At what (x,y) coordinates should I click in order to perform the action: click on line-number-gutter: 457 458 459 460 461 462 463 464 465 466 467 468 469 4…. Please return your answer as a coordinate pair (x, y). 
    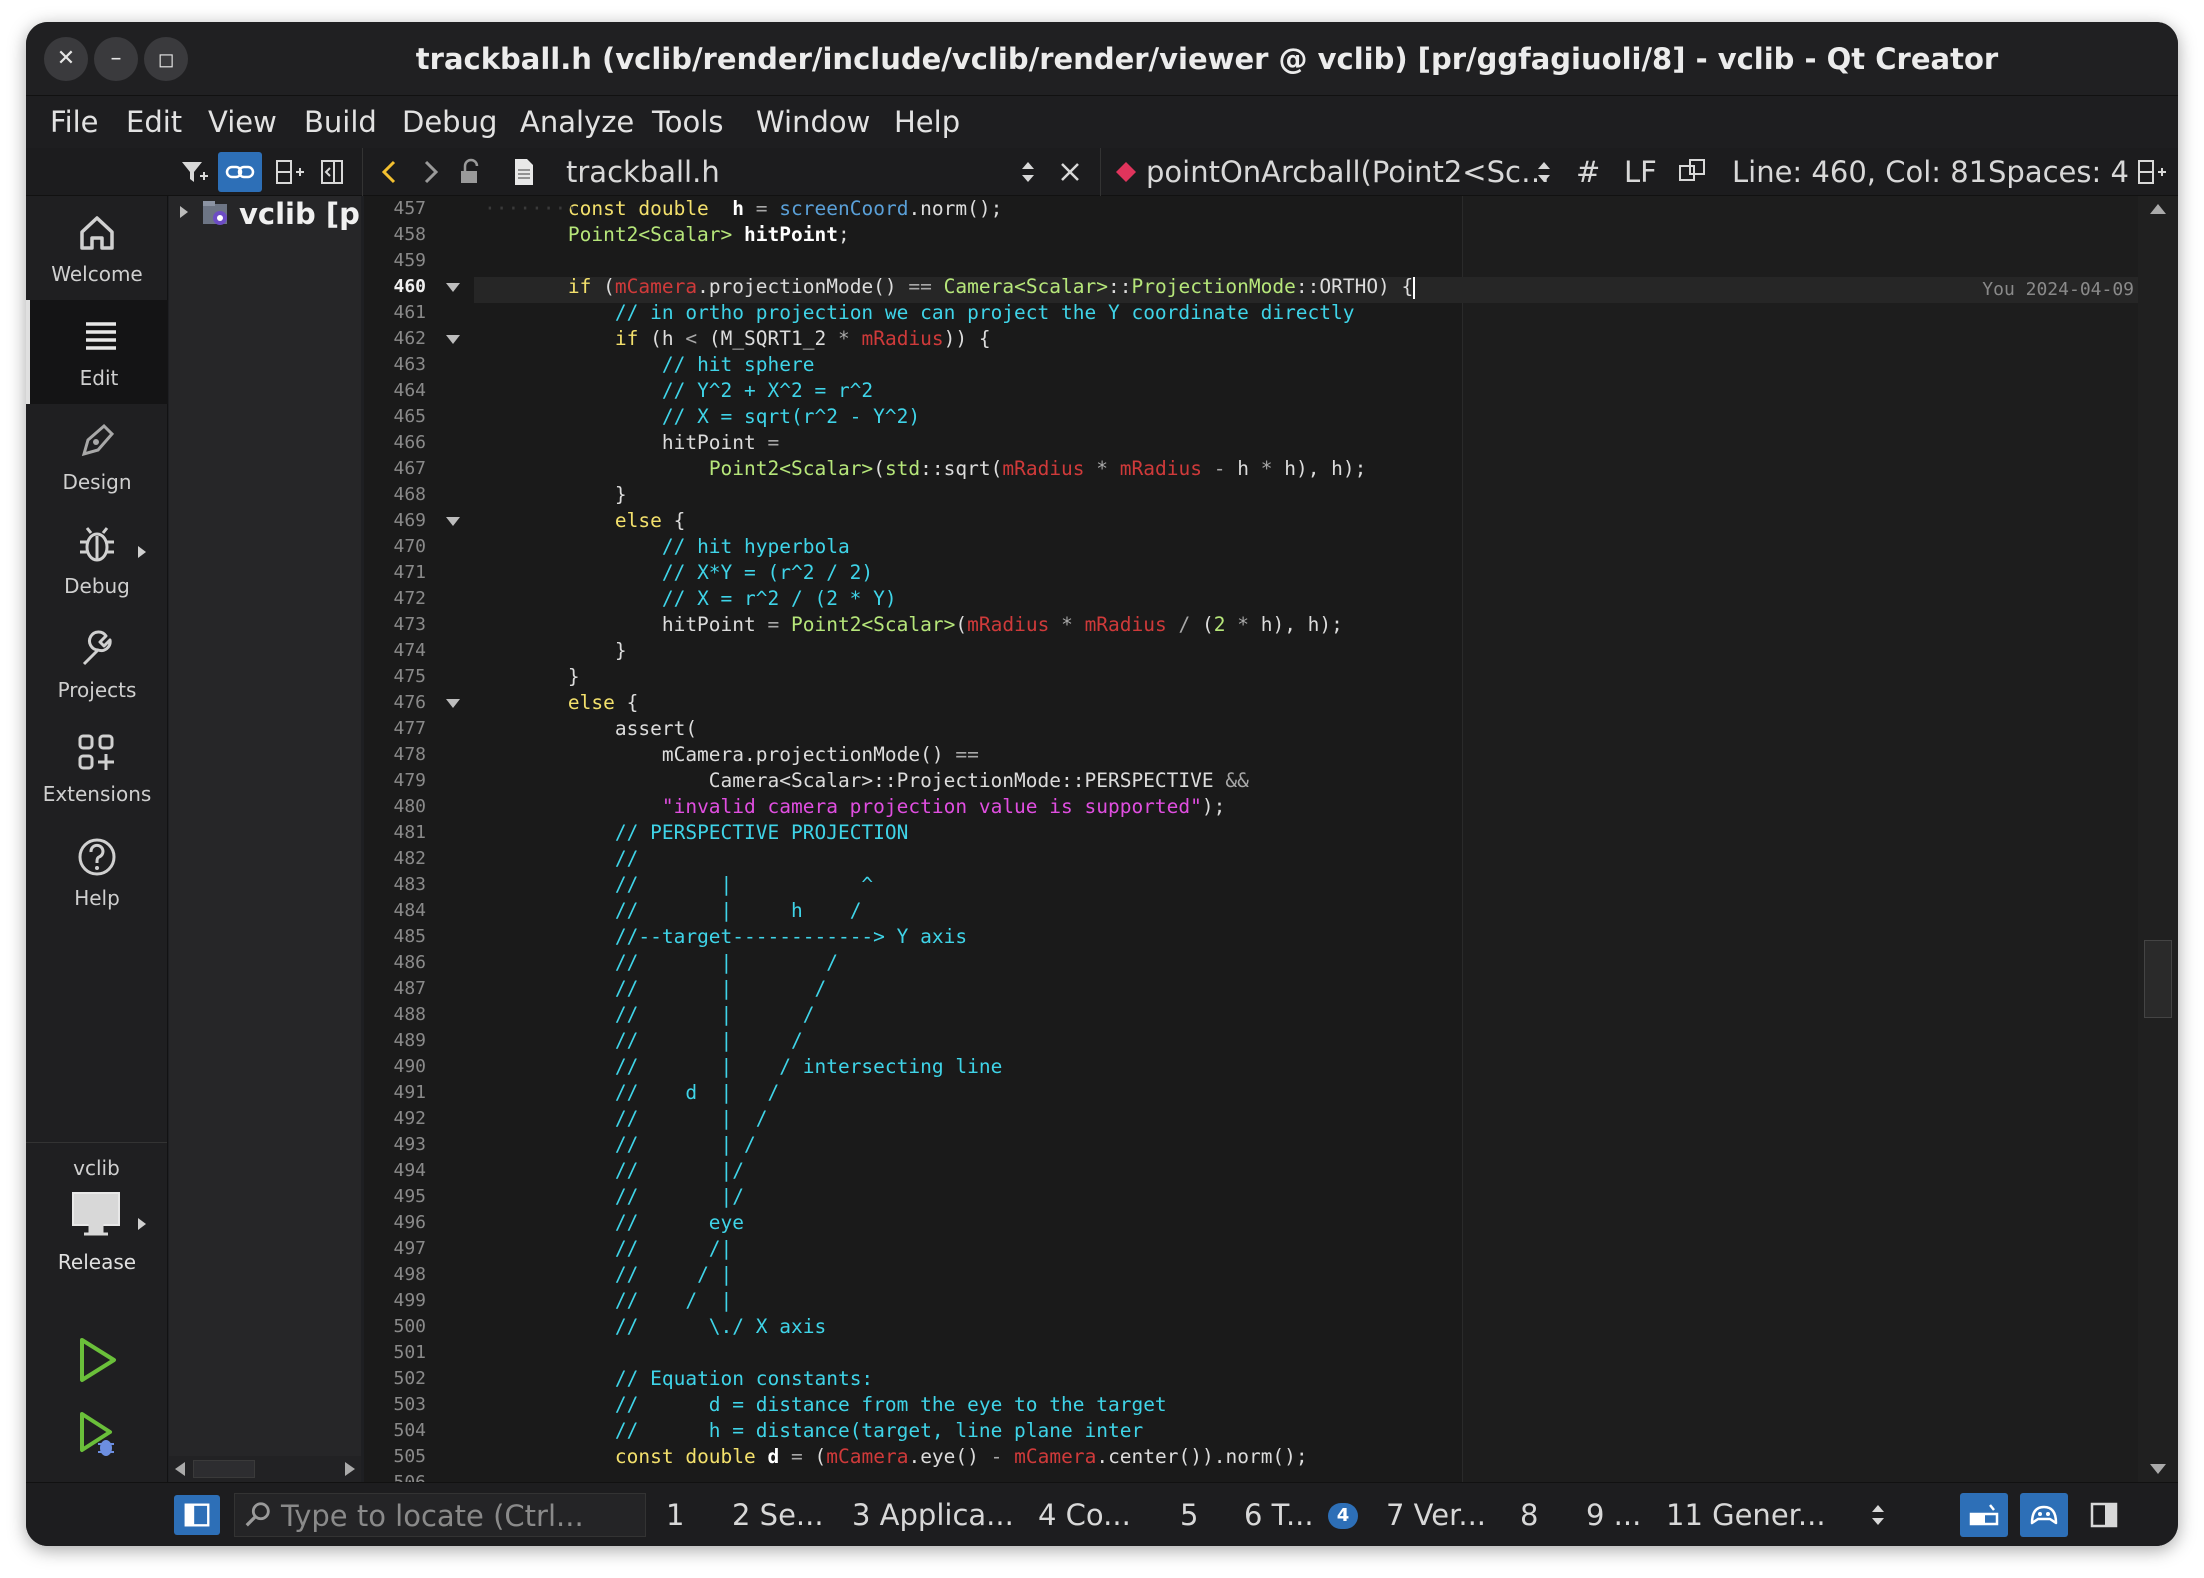
    Looking at the image, I should click on (419, 844).